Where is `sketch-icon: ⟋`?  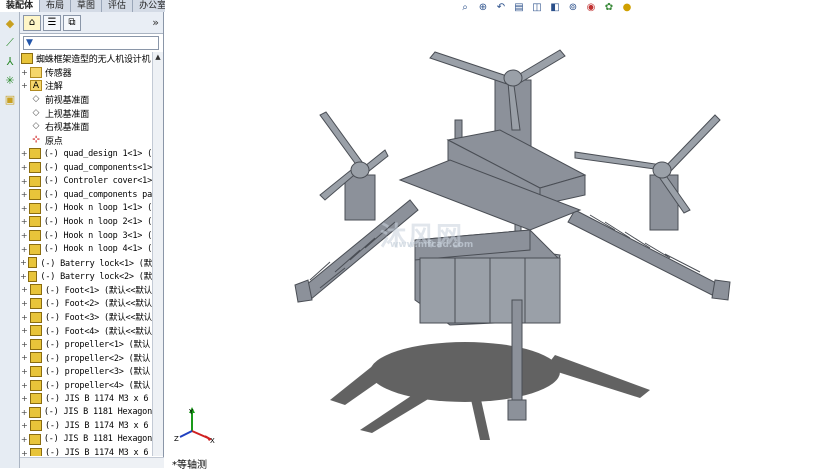 sketch-icon: ⟋ is located at coordinates (10, 43).